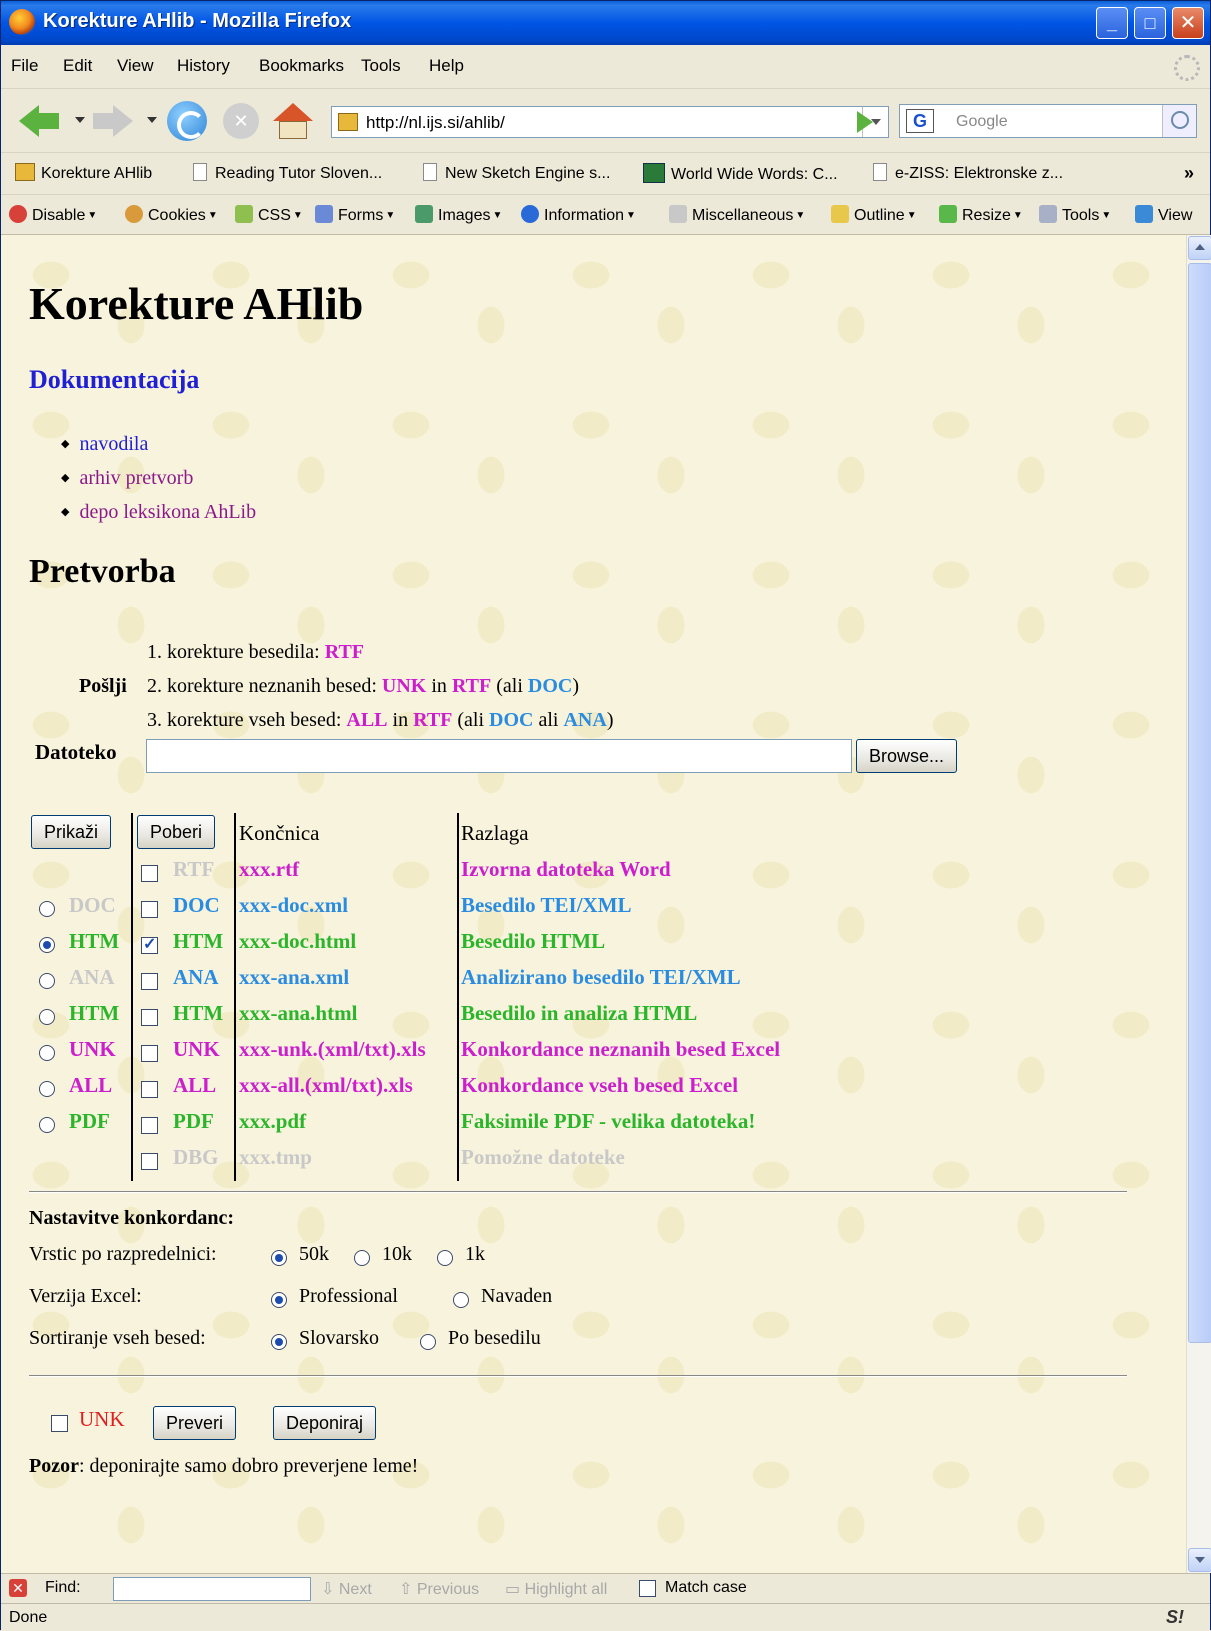 The height and width of the screenshot is (1631, 1211). What do you see at coordinates (647, 1588) in the screenshot?
I see `match-case-checkbox` at bounding box center [647, 1588].